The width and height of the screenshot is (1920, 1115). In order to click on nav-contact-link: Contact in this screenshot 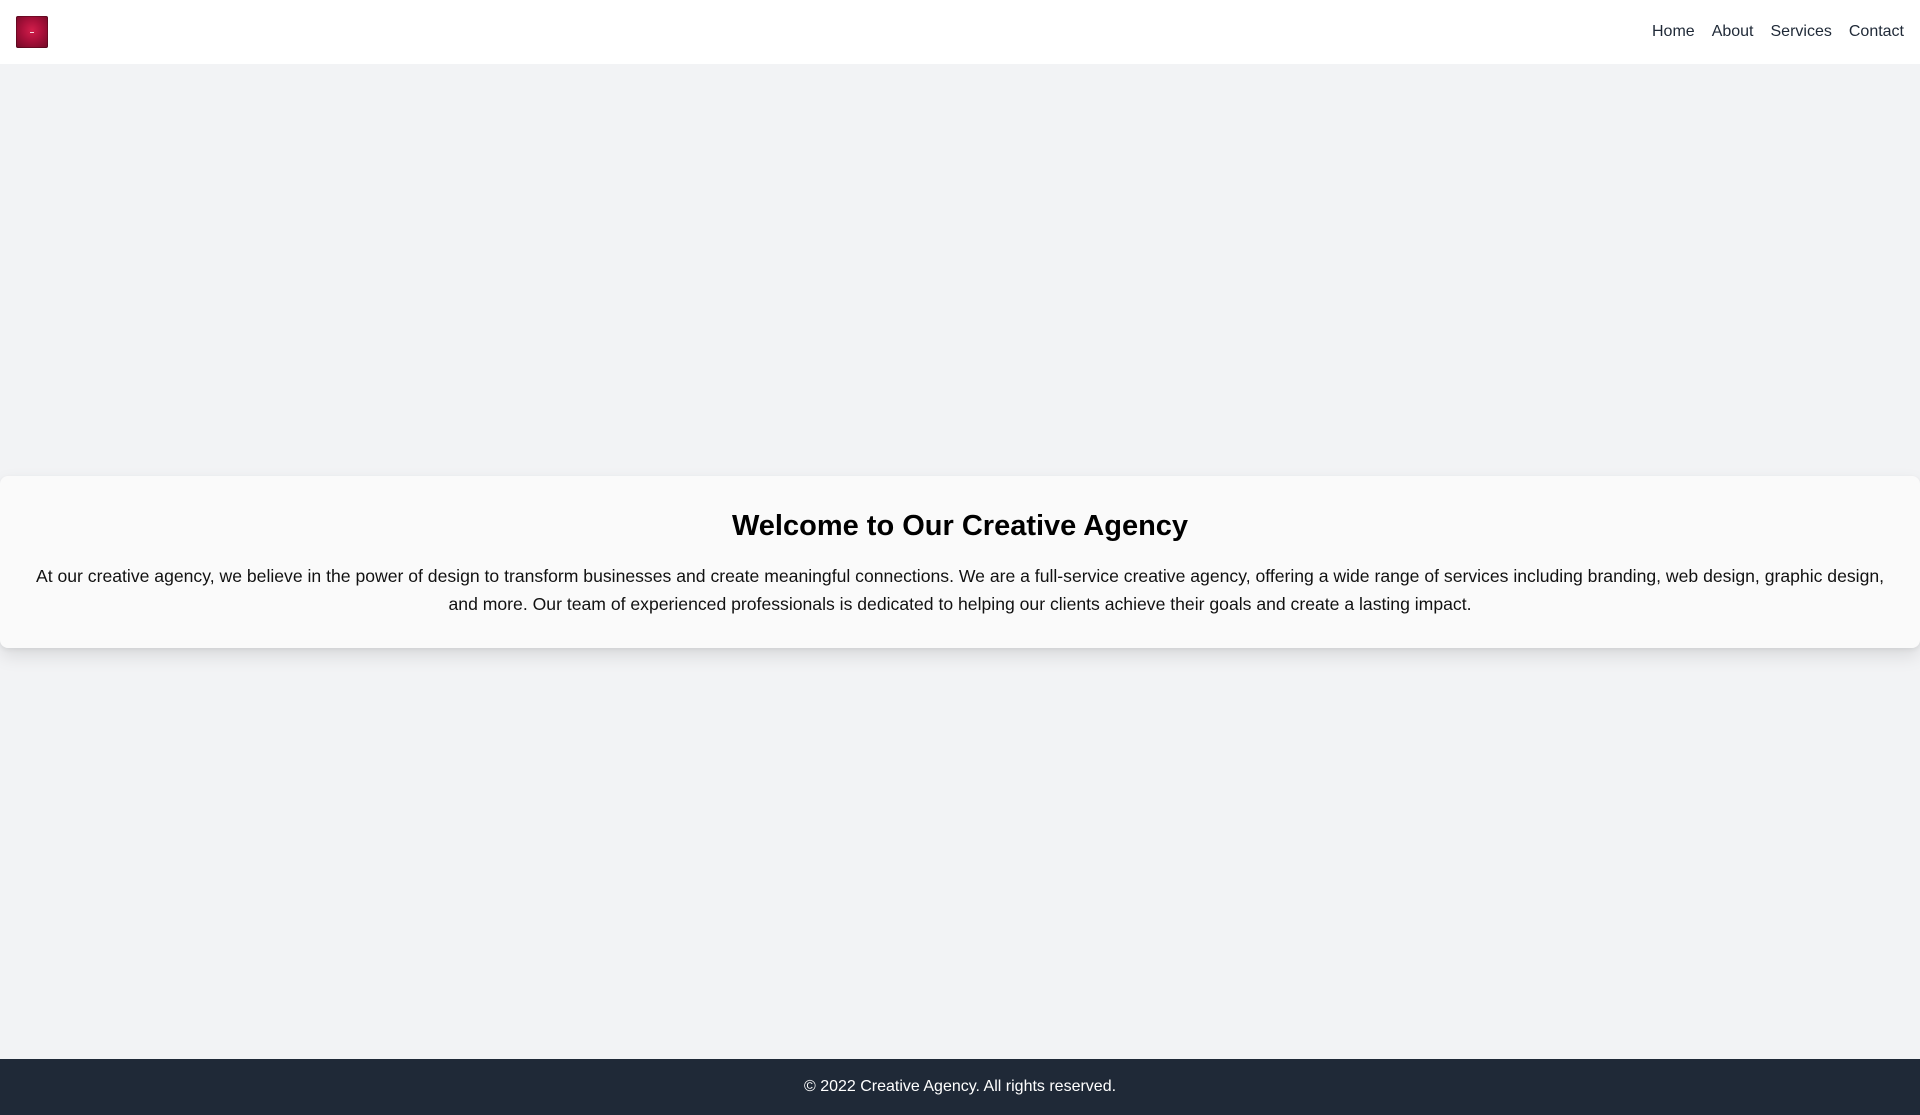, I will do `click(1876, 32)`.